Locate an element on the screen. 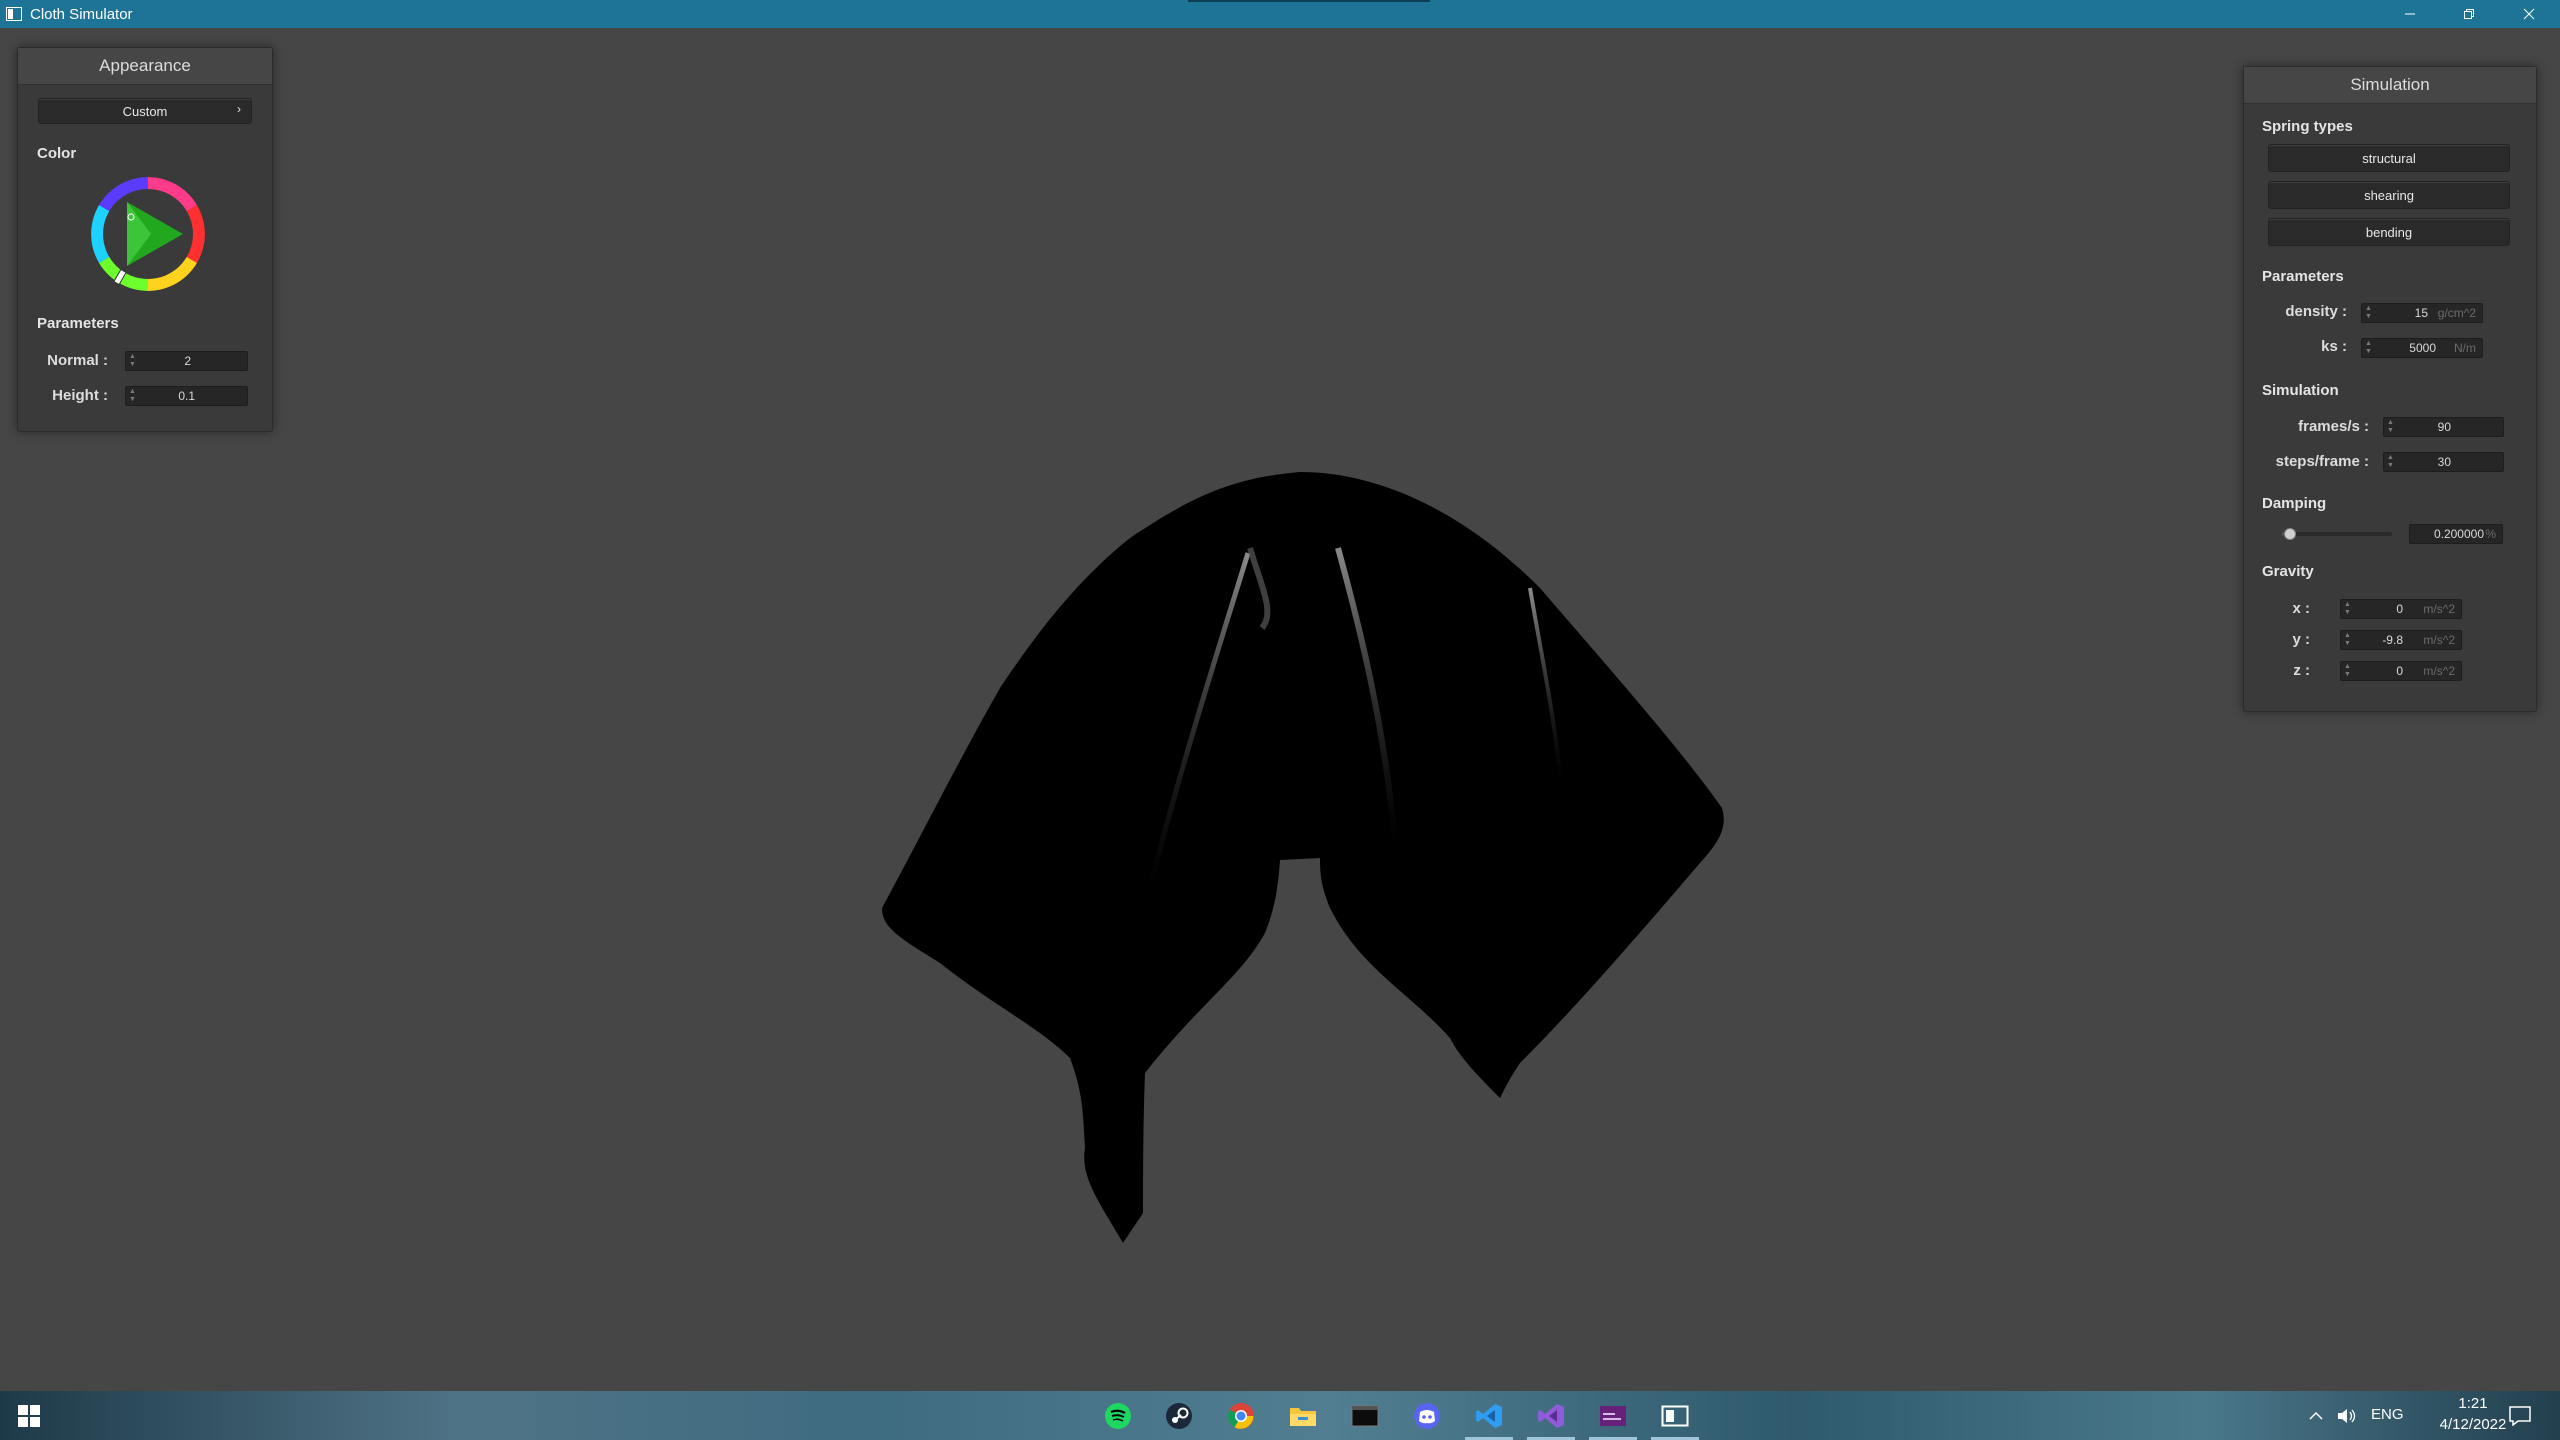 This screenshot has width=2560, height=1440. spring-bending-label: bending is located at coordinates (2389, 232).